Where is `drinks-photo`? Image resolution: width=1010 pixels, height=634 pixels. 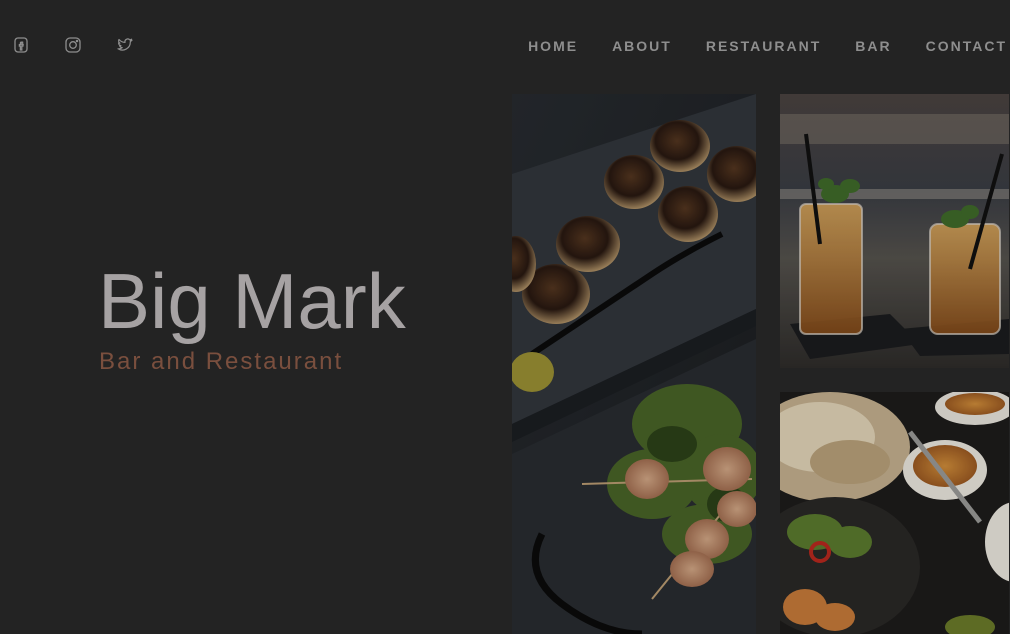 drinks-photo is located at coordinates (894, 231).